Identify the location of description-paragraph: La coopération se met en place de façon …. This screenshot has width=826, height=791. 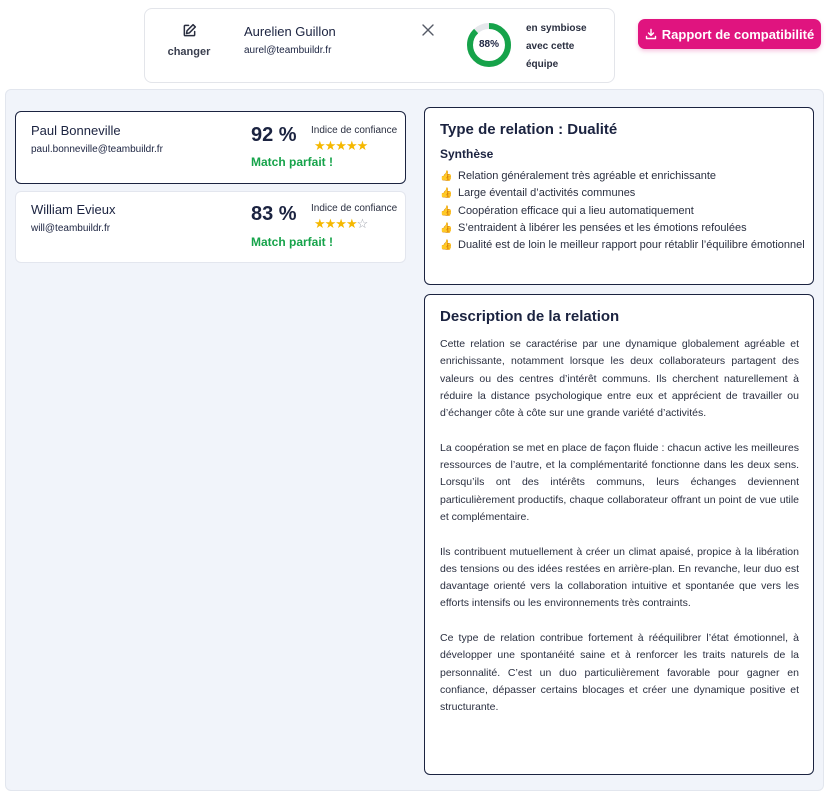
(619, 482).